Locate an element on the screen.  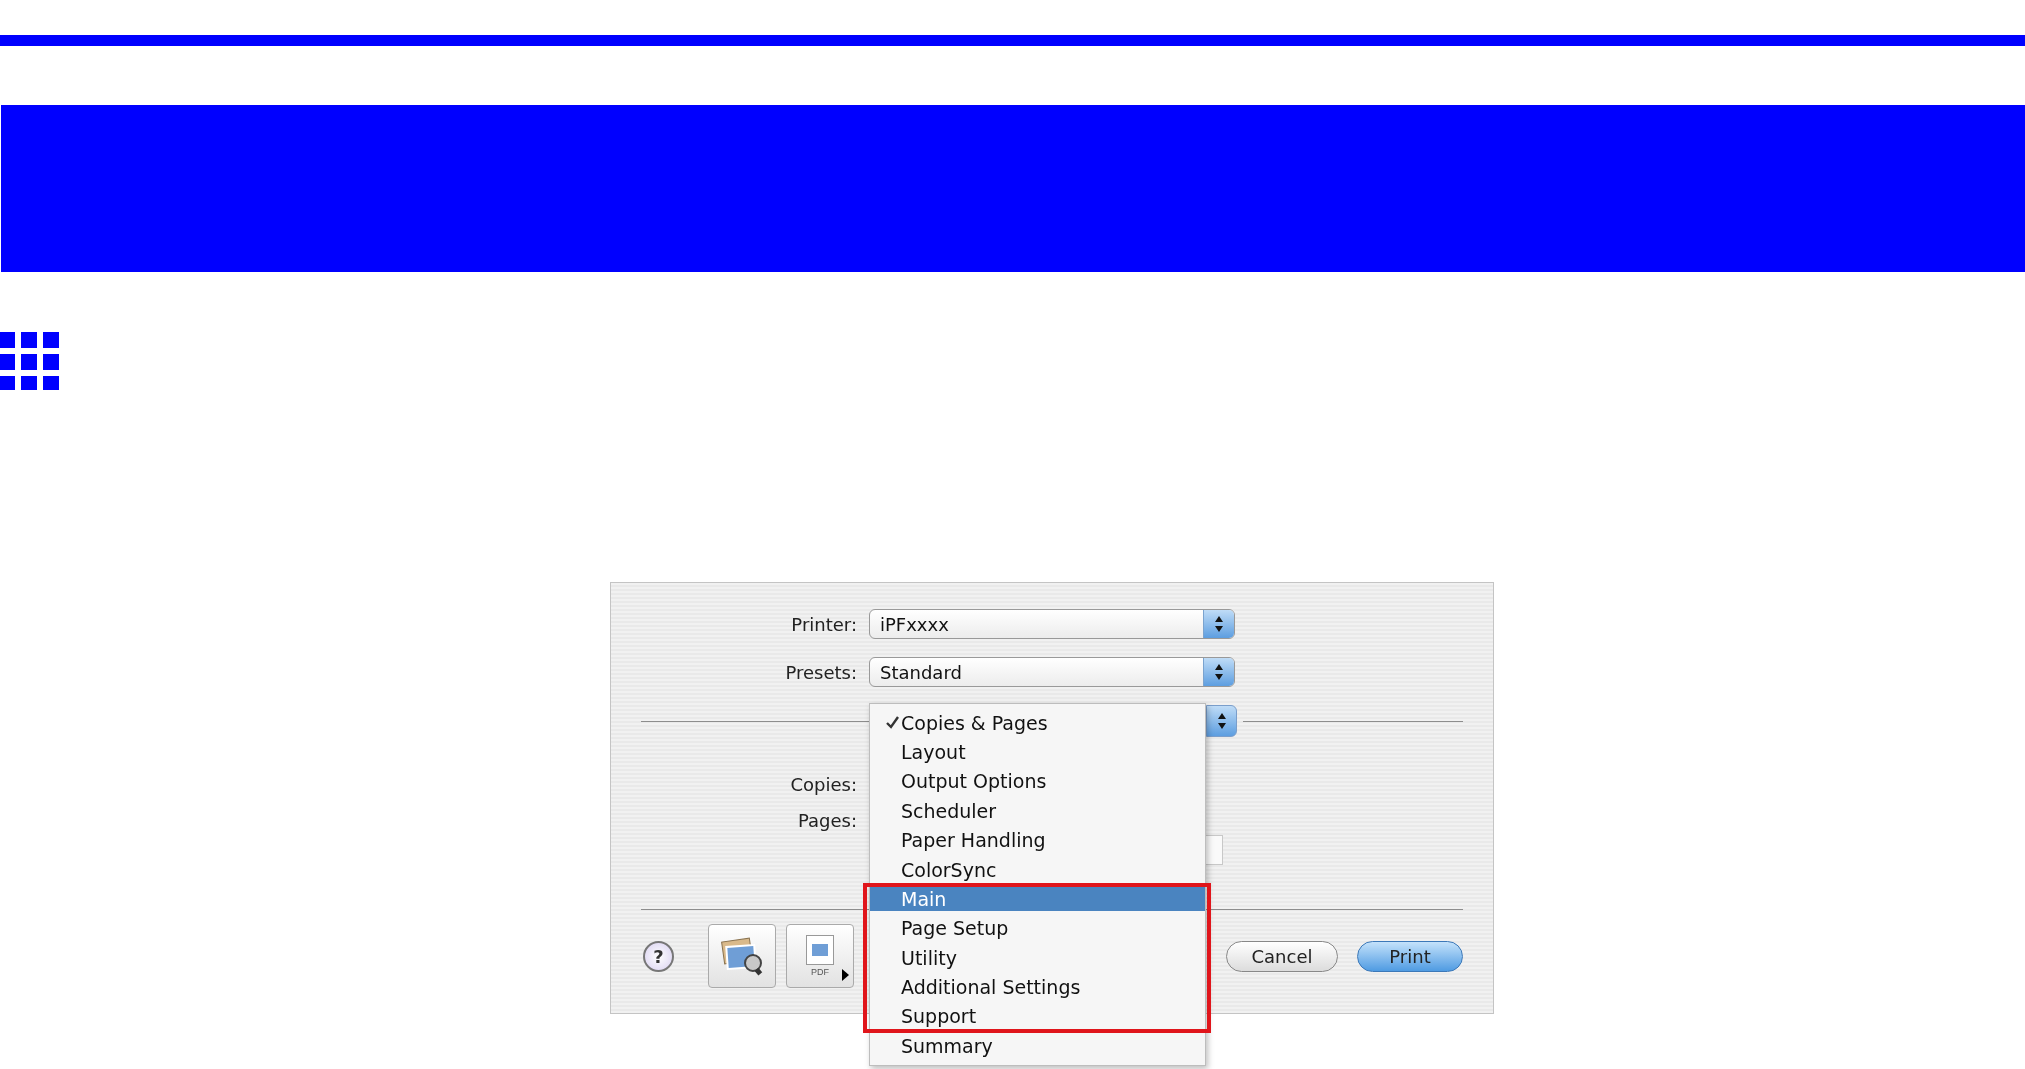
menu-item: Page Setup is located at coordinates (1037, 928).